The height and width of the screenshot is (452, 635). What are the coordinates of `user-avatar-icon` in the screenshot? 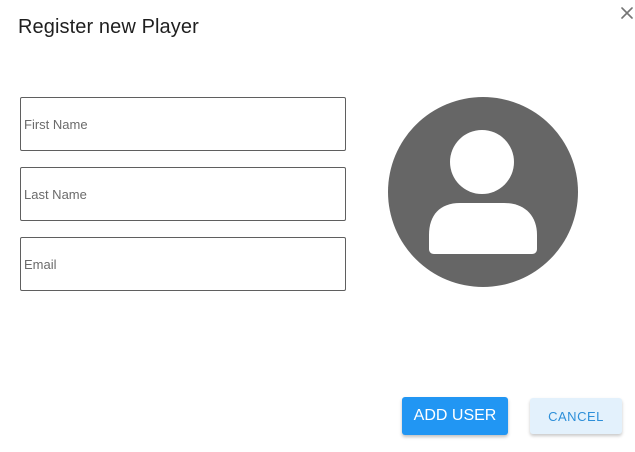 It's located at (483, 192).